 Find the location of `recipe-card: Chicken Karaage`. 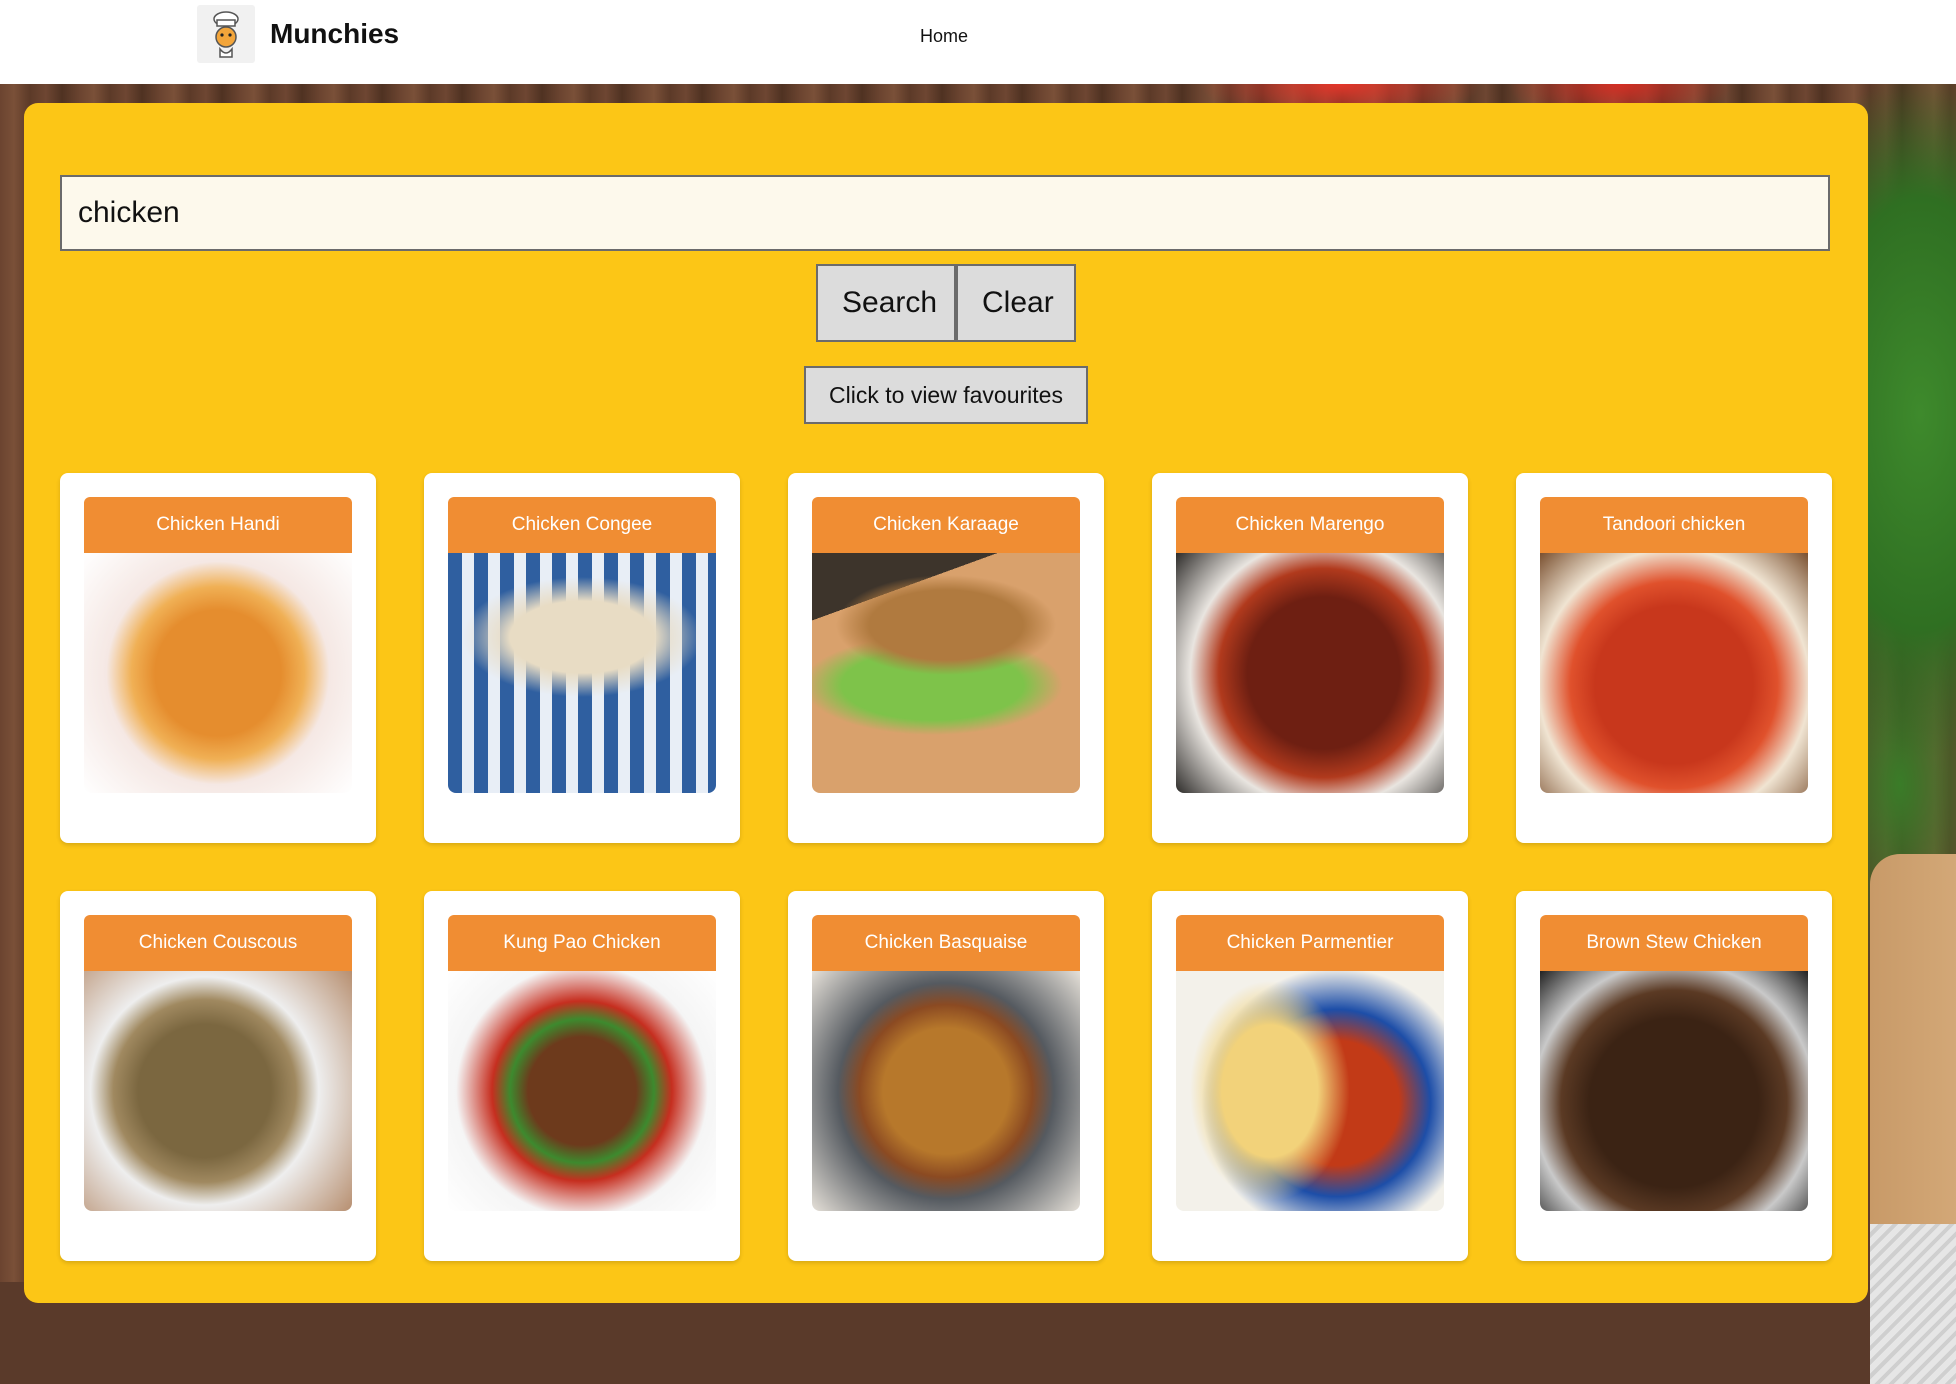

recipe-card: Chicken Karaage is located at coordinates (946, 658).